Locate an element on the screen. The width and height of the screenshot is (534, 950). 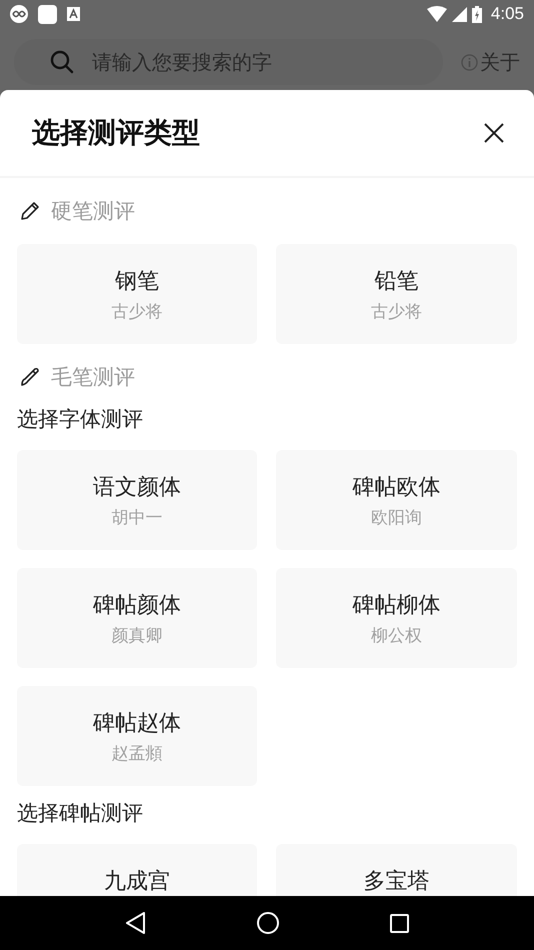
group-heading: 选择字体测评 is located at coordinates (80, 419).